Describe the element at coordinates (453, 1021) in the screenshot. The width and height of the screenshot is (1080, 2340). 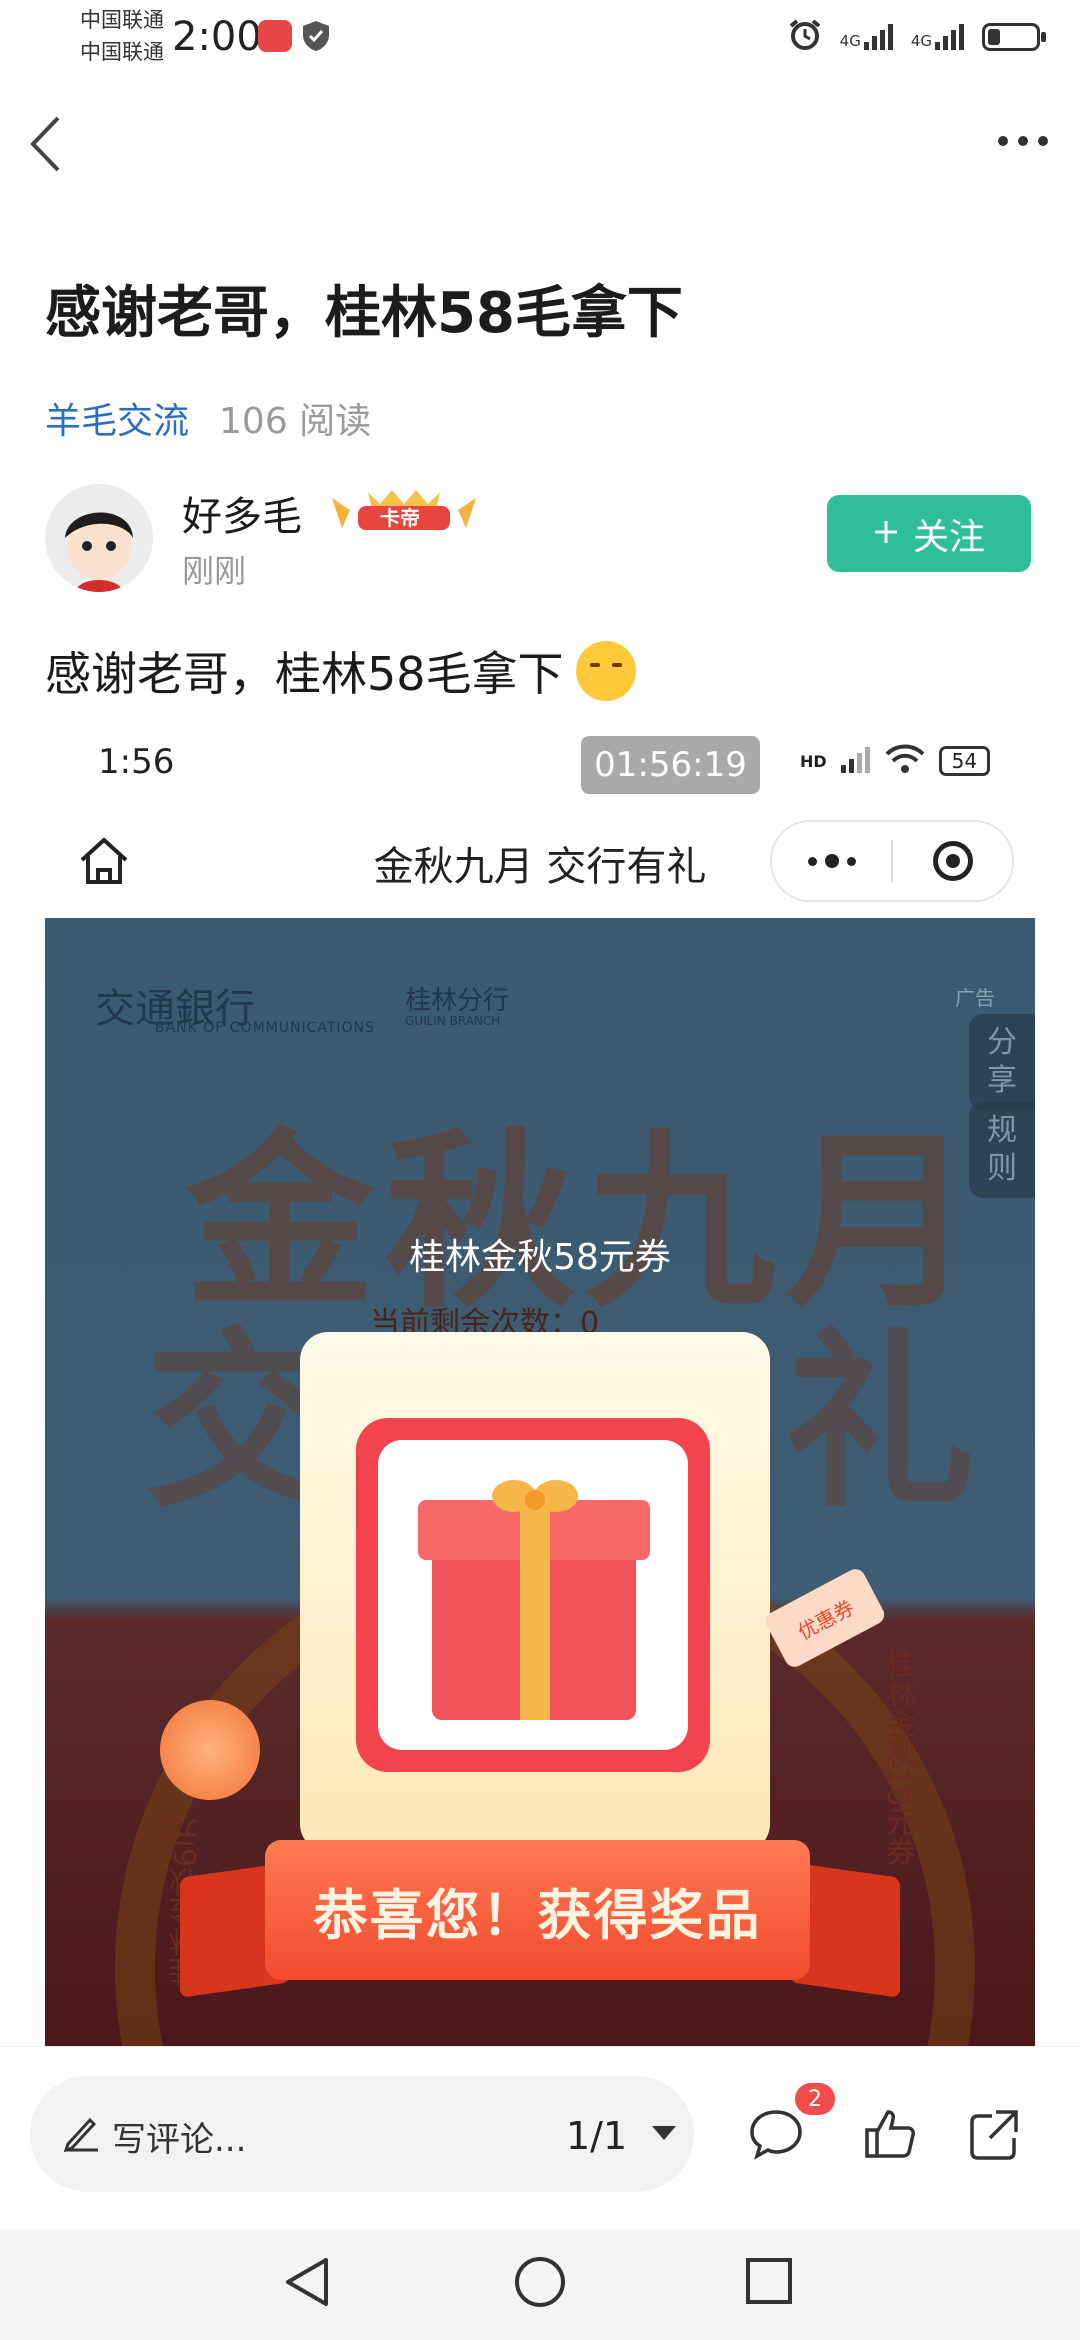
I see `branch-name-en: GUILIN BRANCH` at that location.